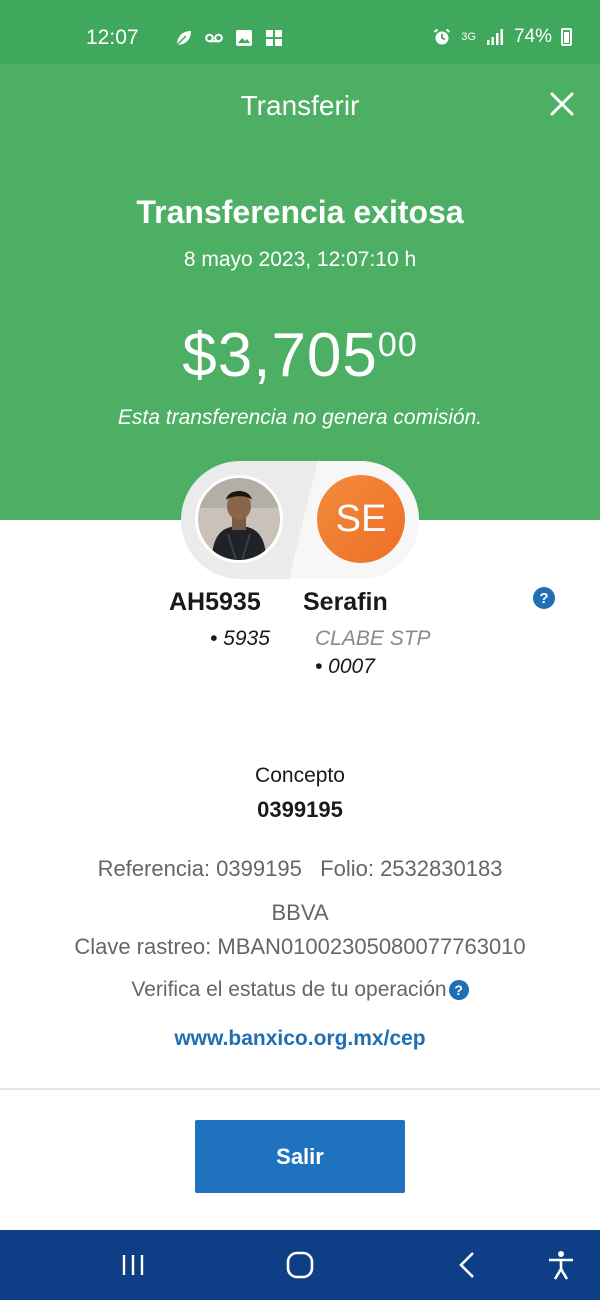  I want to click on bank-name: BBVA, so click(300, 912).